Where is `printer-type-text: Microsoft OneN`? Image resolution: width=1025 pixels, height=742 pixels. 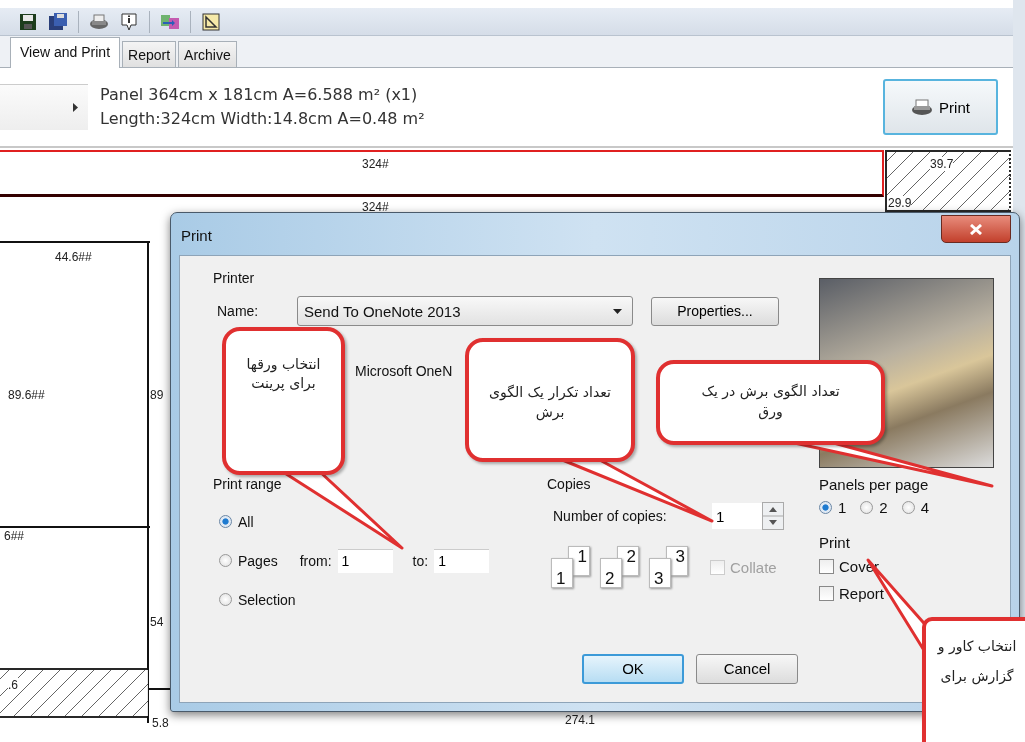
printer-type-text: Microsoft OneN is located at coordinates (404, 371).